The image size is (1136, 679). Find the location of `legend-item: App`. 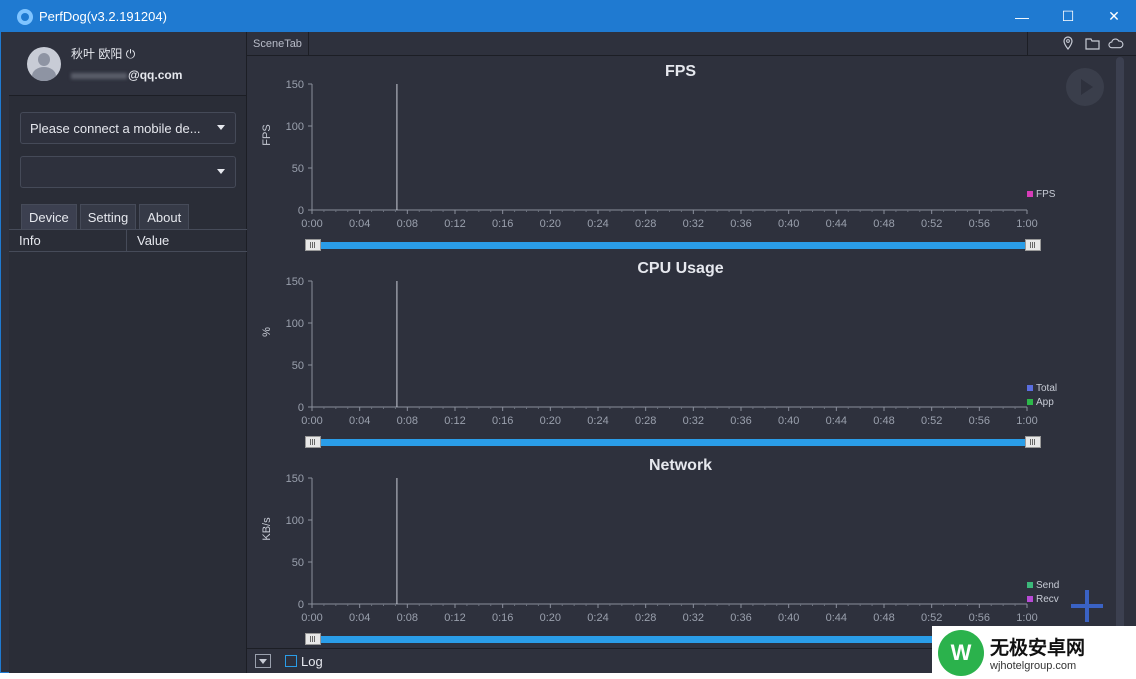

legend-item: App is located at coordinates (1042, 402).